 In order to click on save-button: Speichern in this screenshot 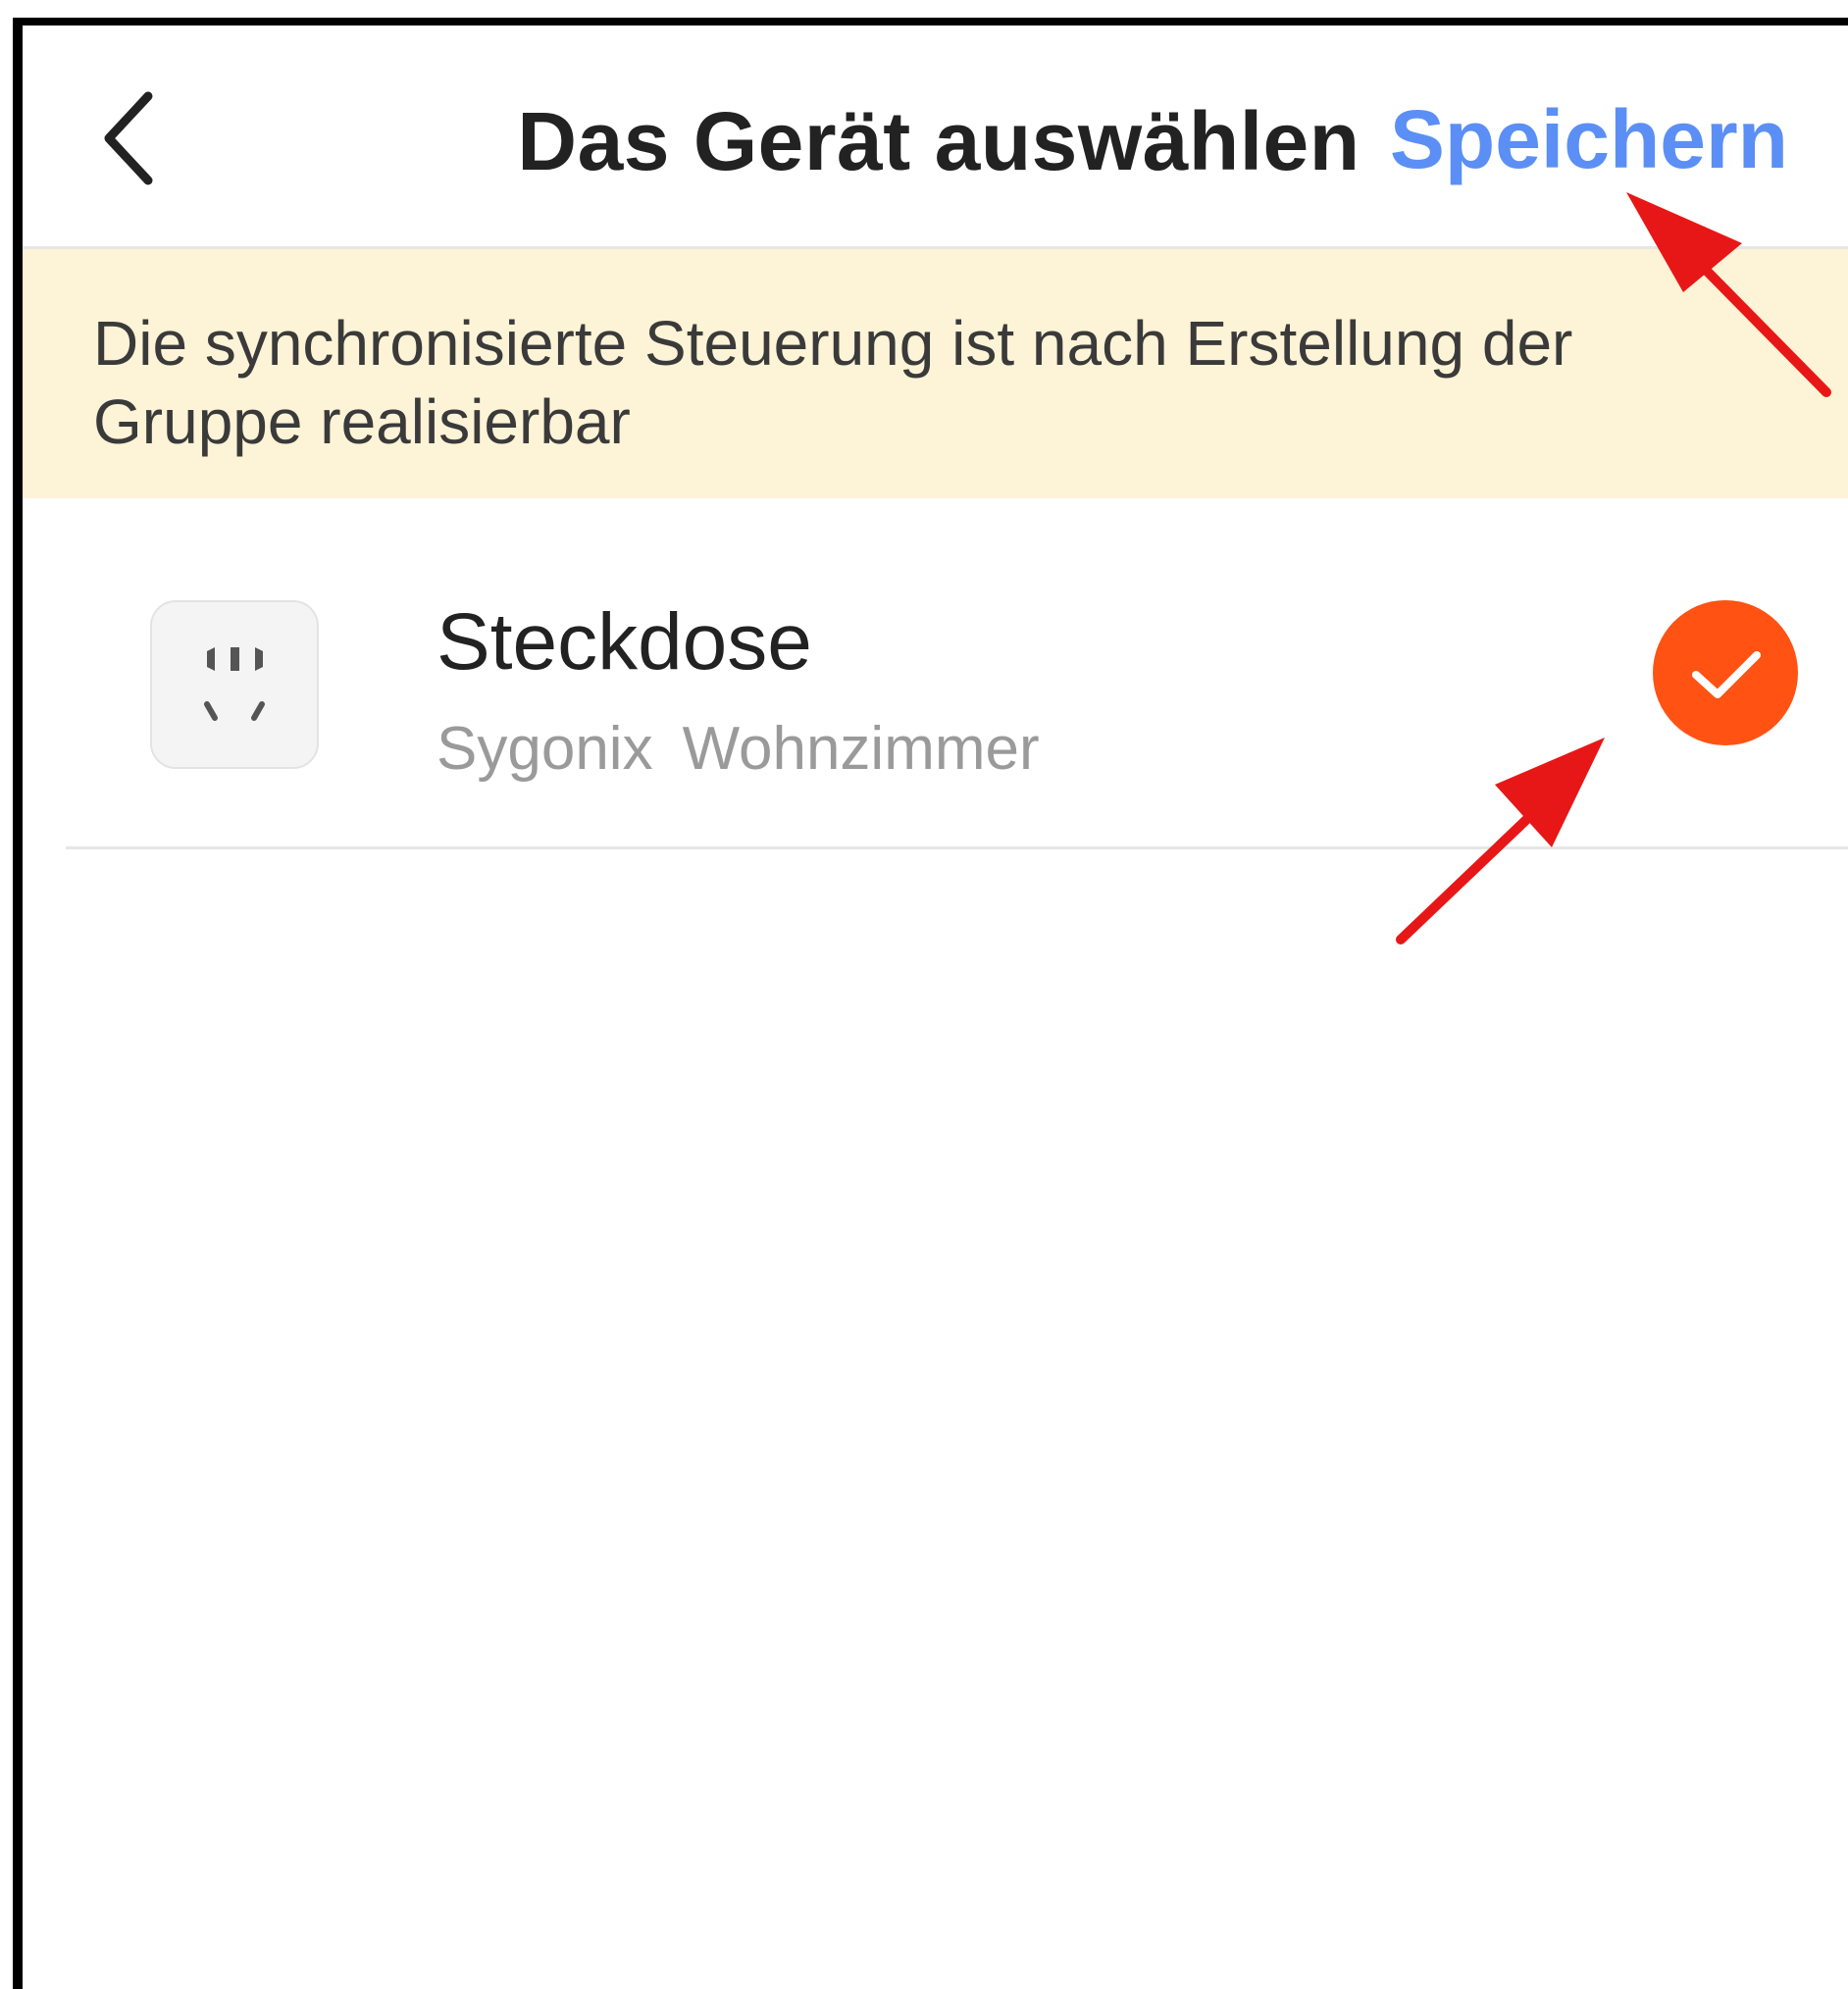, I will do `click(1589, 139)`.